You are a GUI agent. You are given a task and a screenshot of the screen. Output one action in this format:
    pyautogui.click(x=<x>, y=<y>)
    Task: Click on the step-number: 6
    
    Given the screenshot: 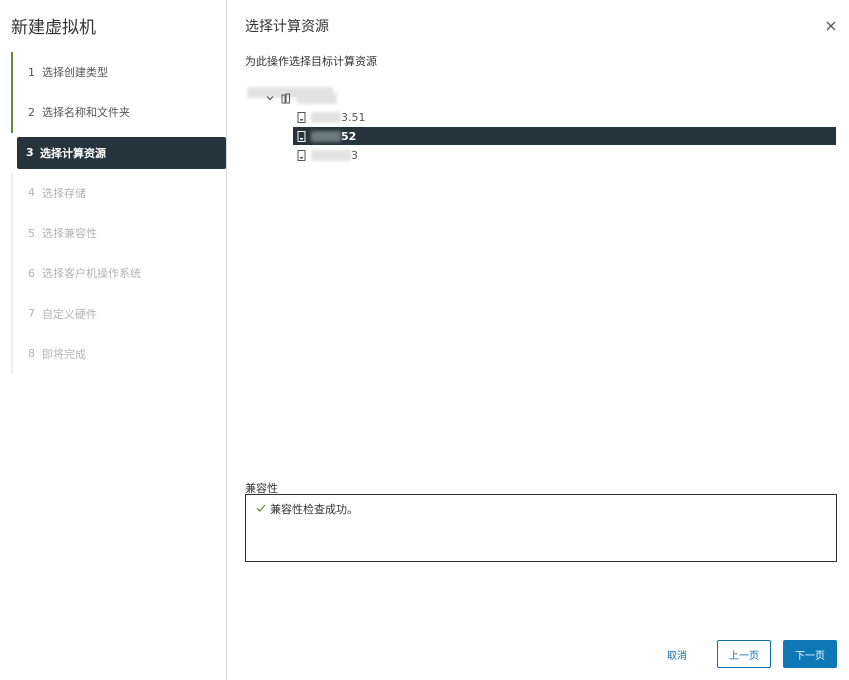 What is the action you would take?
    pyautogui.click(x=31, y=273)
    